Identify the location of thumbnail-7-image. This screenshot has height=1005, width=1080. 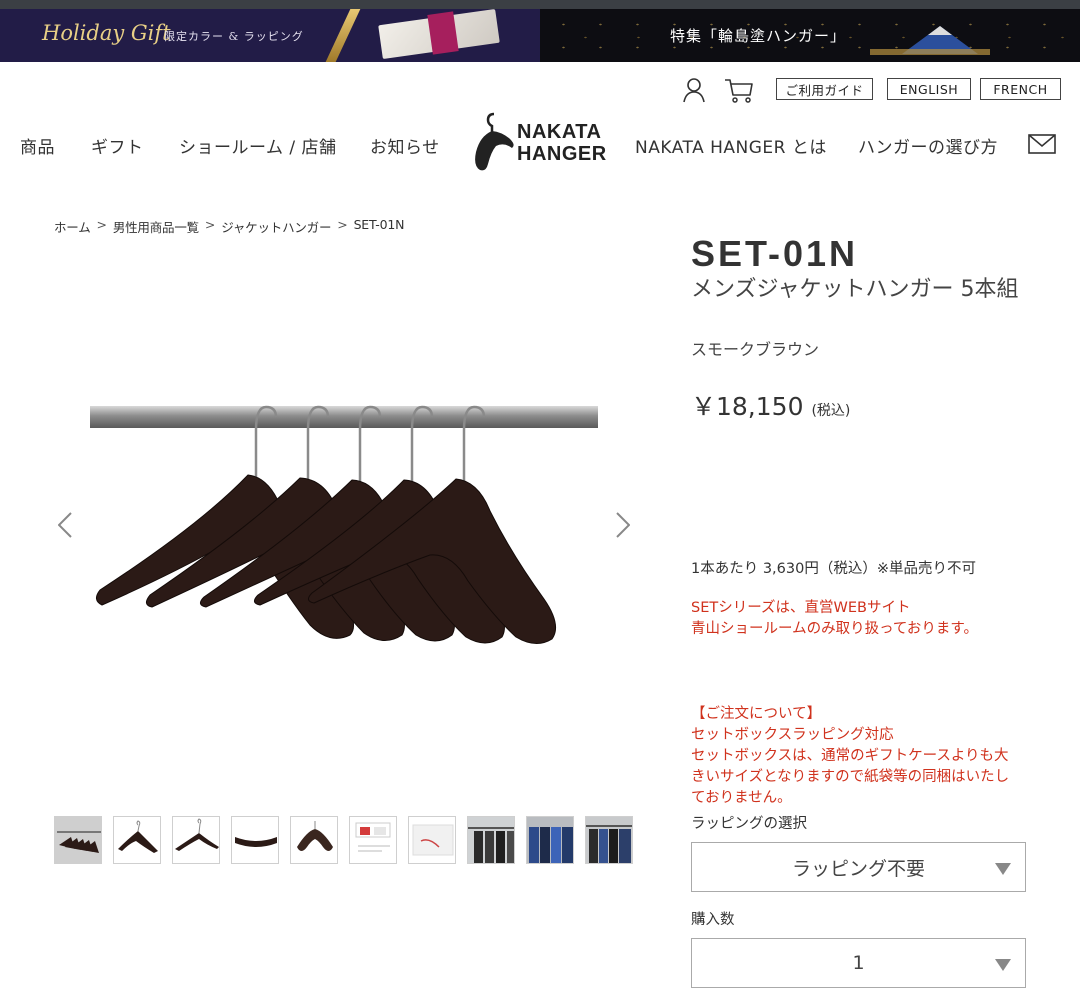
(433, 840).